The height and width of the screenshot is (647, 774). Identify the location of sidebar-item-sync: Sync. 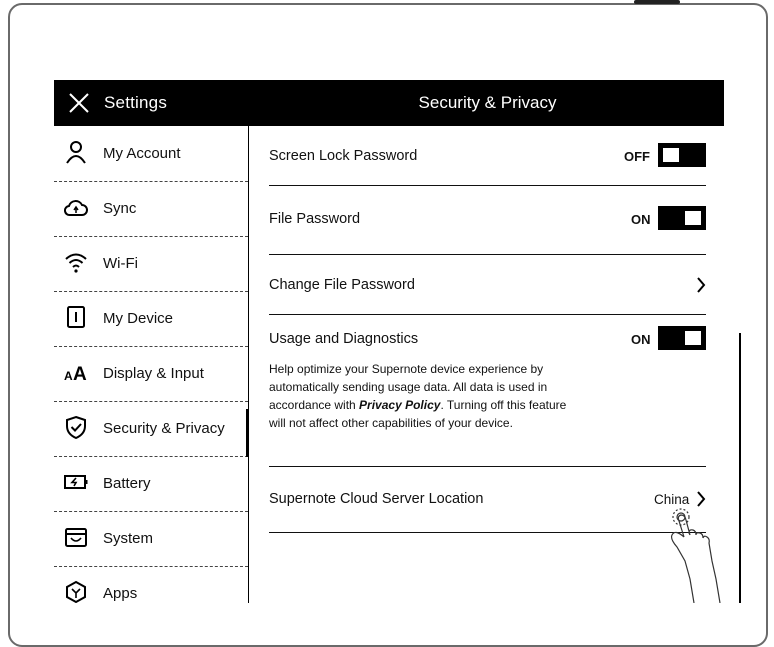
(151, 209).